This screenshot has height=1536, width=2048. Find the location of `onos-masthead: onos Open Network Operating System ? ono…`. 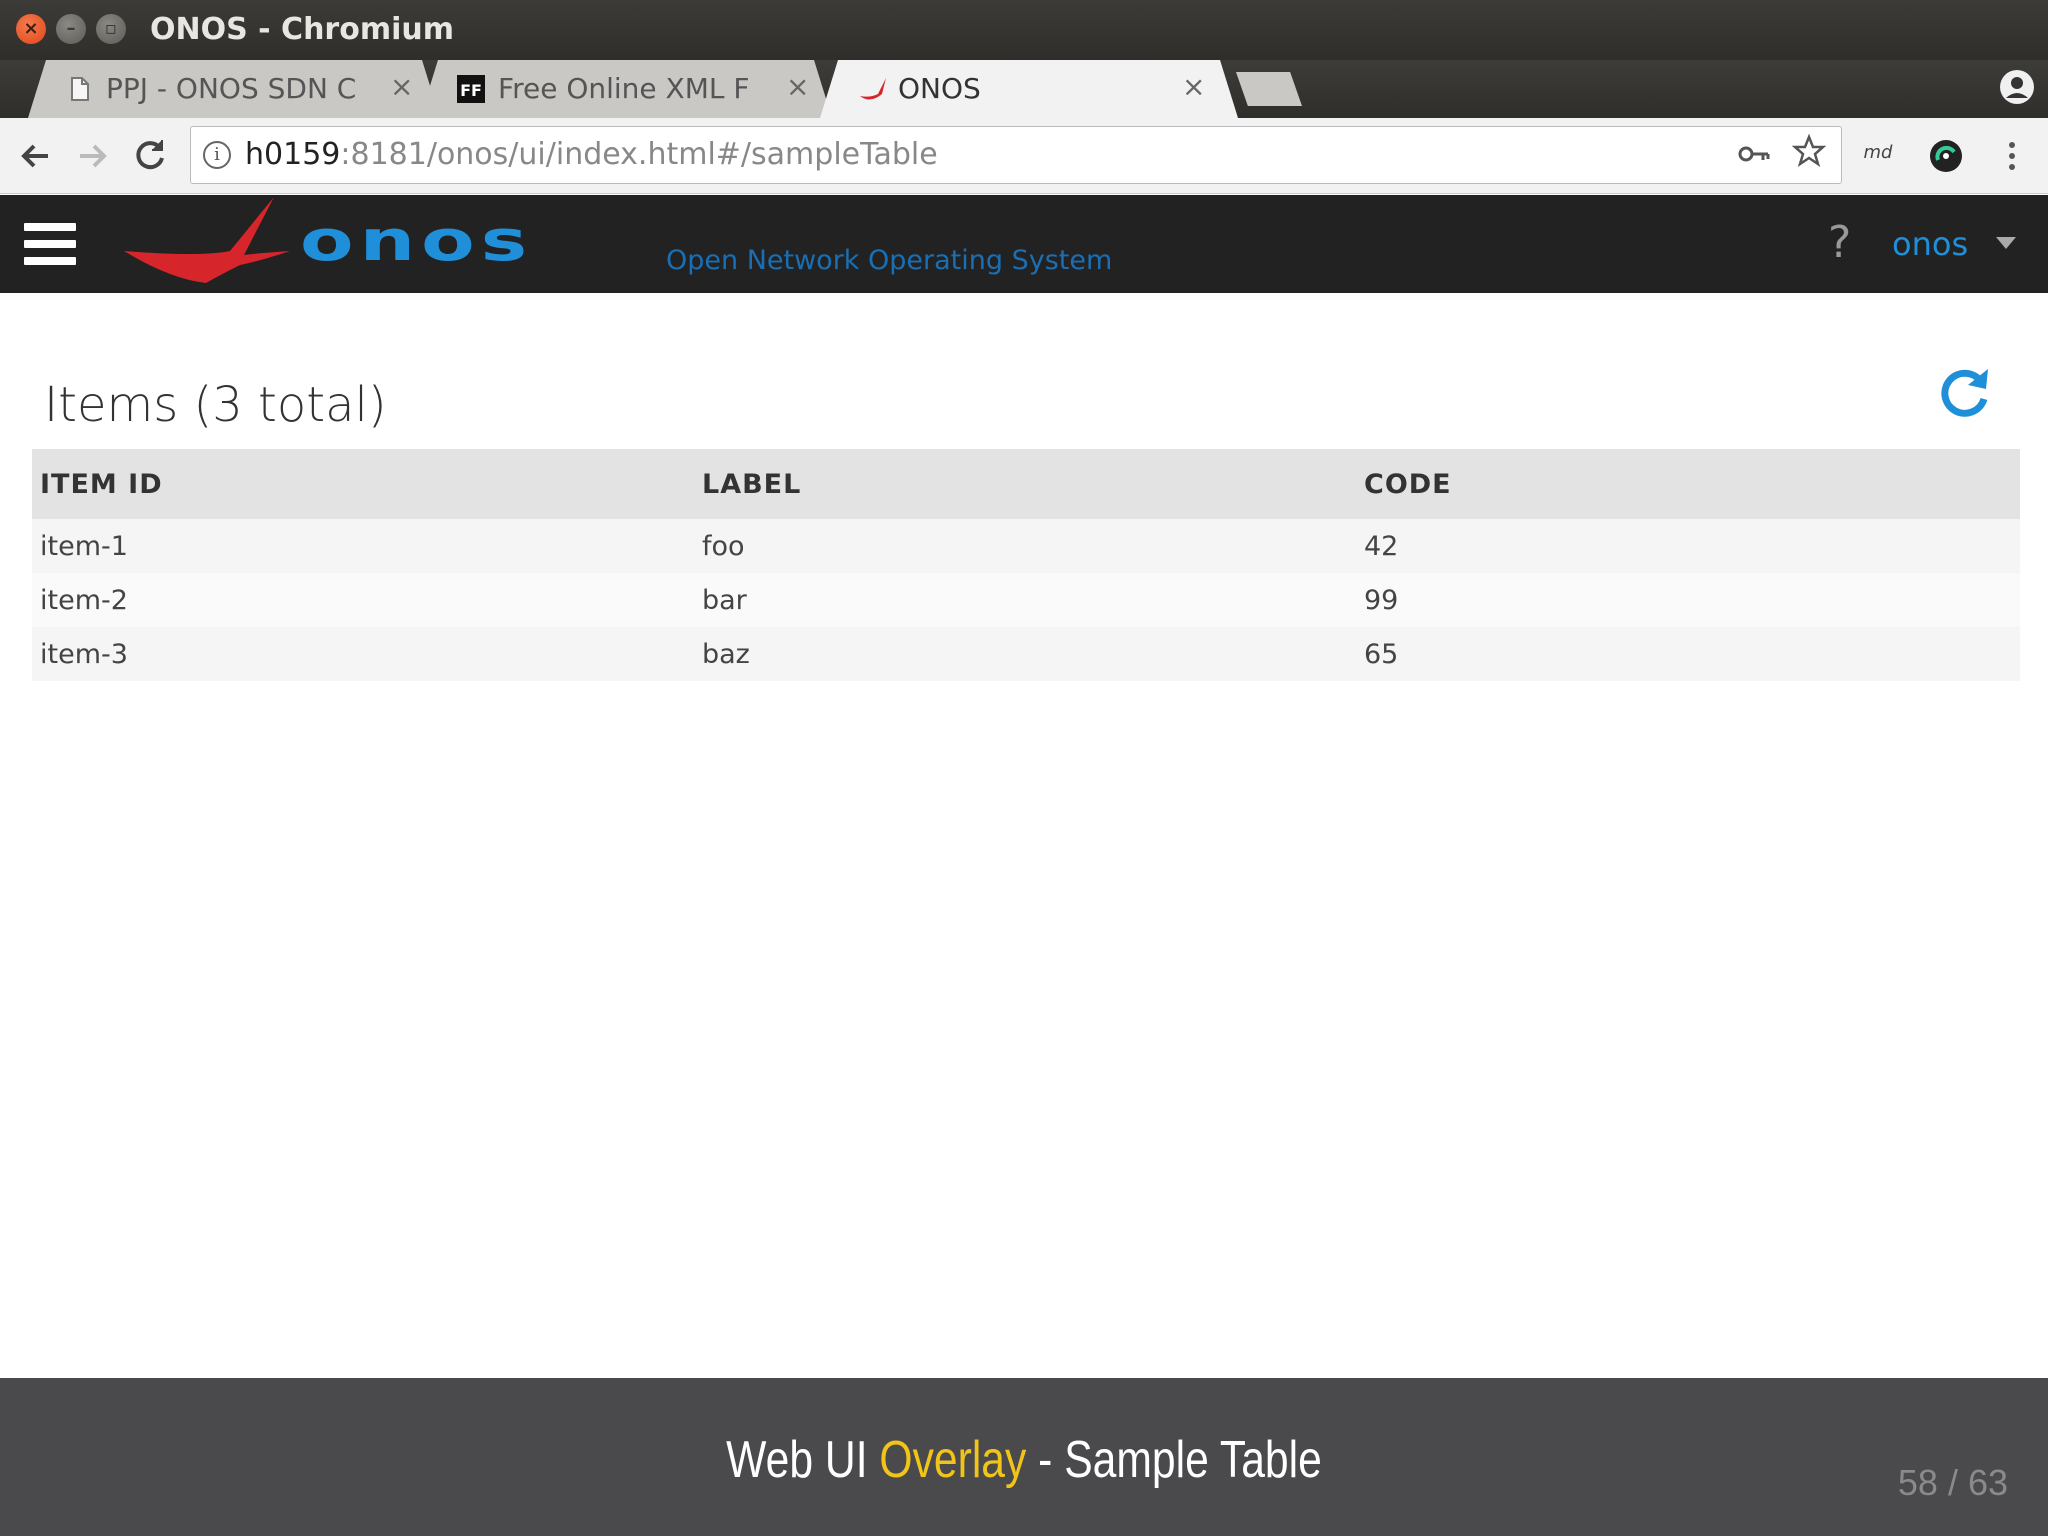

onos-masthead: onos Open Network Operating System ? ono… is located at coordinates (1024, 244).